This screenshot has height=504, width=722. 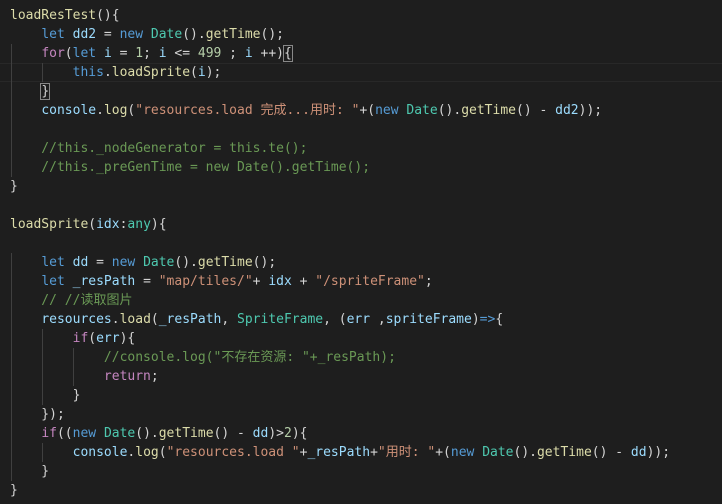 What do you see at coordinates (443, 452) in the screenshot?
I see `code-token: +(` at bounding box center [443, 452].